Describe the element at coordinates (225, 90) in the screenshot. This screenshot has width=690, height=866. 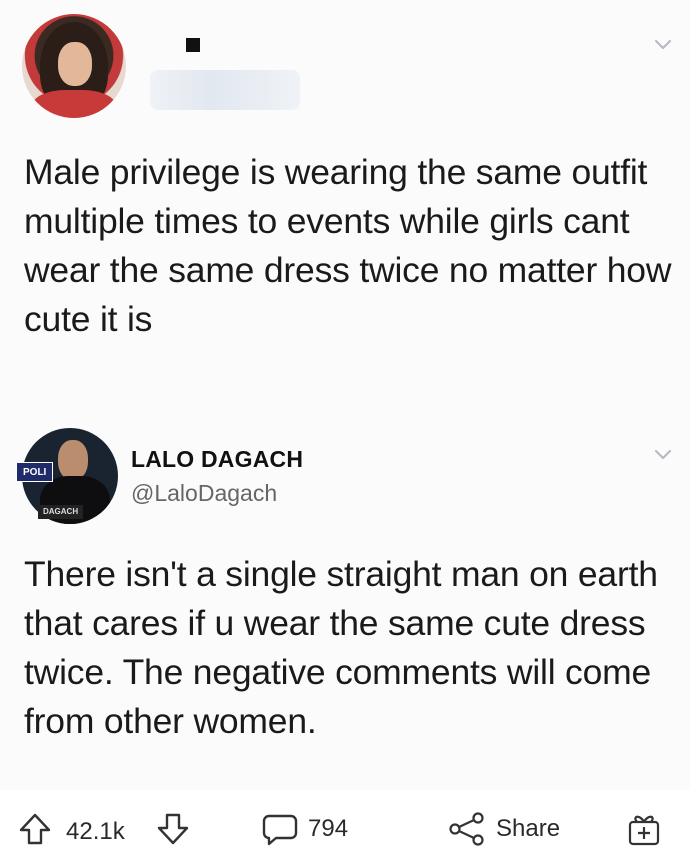
I see `blurred-username` at that location.